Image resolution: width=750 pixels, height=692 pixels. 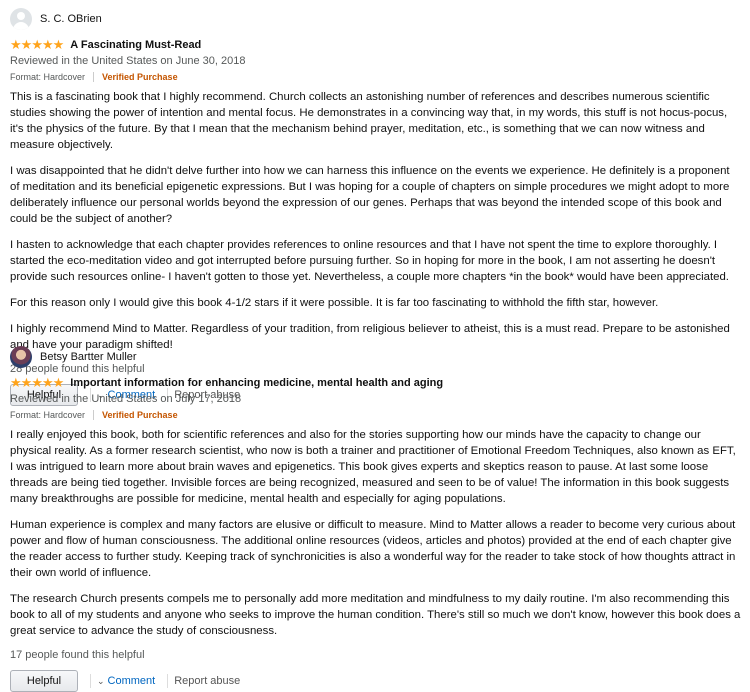 I want to click on report-abuse-link: Report abuse, so click(x=207, y=681).